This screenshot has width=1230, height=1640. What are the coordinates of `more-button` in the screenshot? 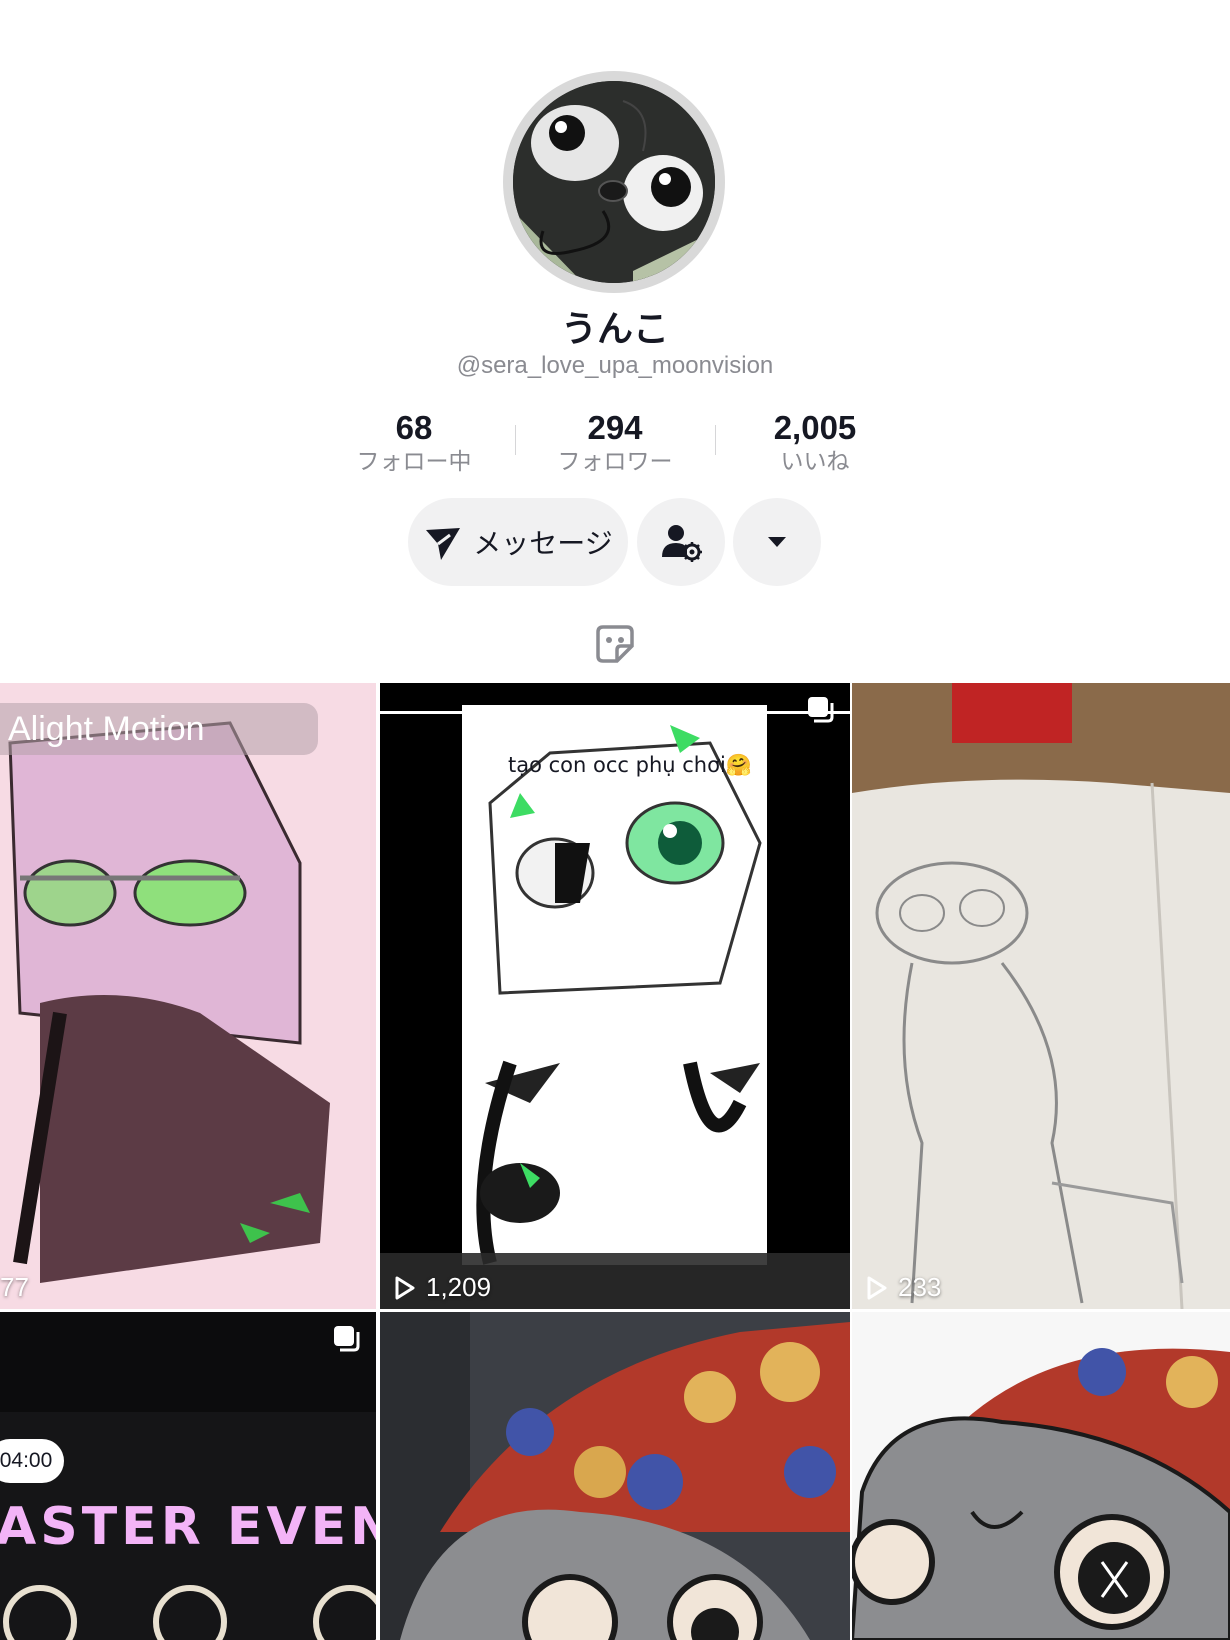 It's located at (777, 542).